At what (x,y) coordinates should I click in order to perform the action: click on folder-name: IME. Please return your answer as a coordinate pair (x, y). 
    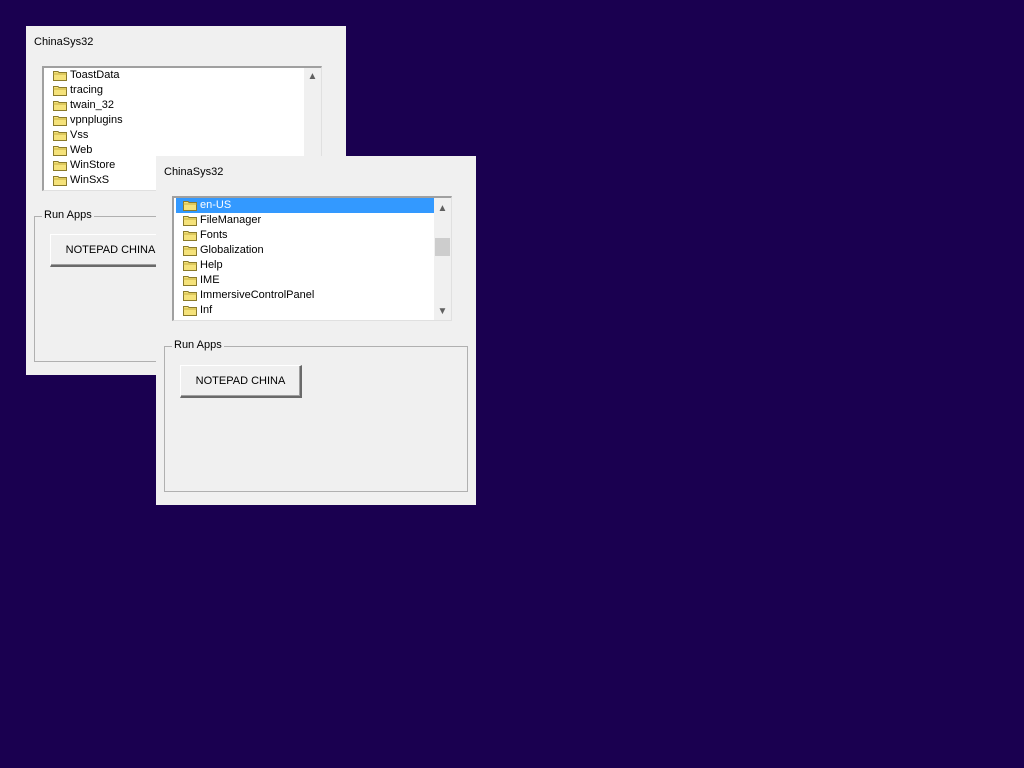
    Looking at the image, I should click on (210, 280).